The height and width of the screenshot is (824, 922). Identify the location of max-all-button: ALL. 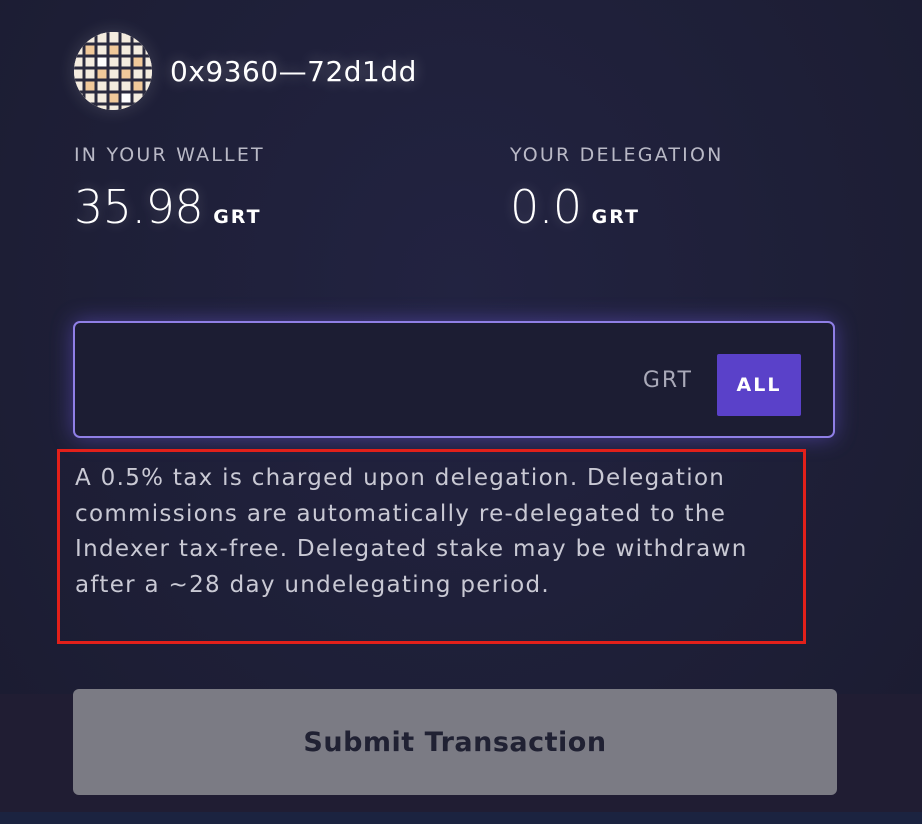
(759, 385).